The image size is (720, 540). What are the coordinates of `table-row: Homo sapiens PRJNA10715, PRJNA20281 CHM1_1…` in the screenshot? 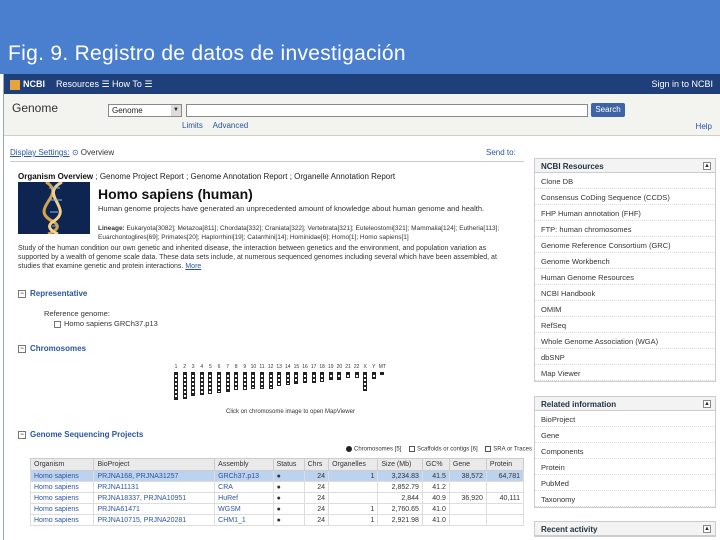 It's located at (277, 520).